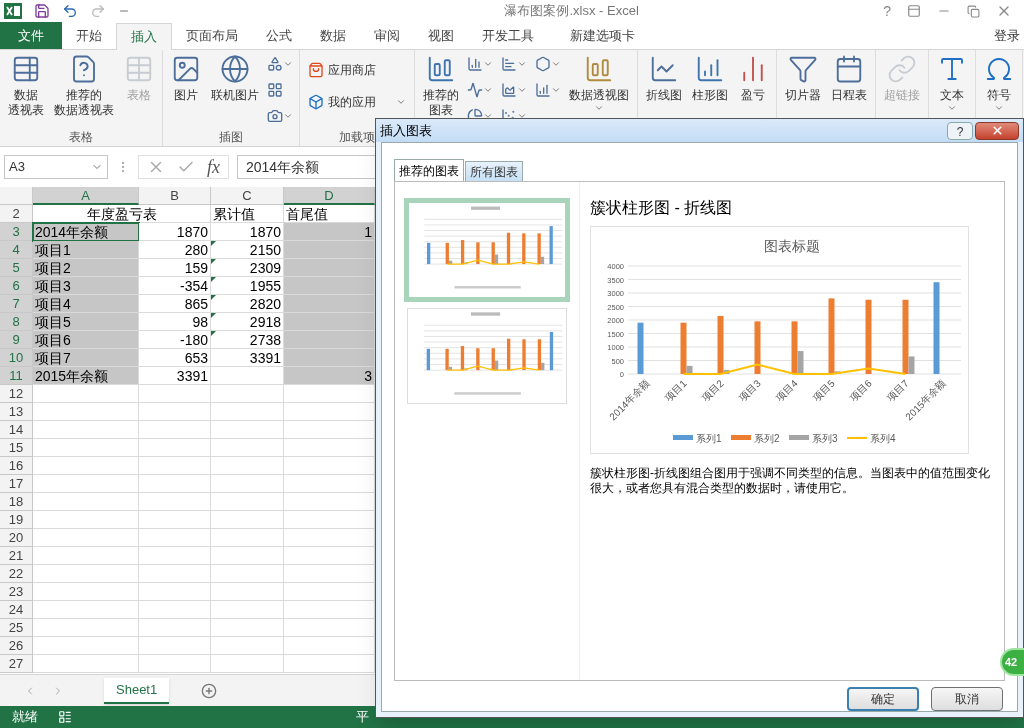 This screenshot has height=728, width=1024. I want to click on legend-label: 系列2, so click(767, 438).